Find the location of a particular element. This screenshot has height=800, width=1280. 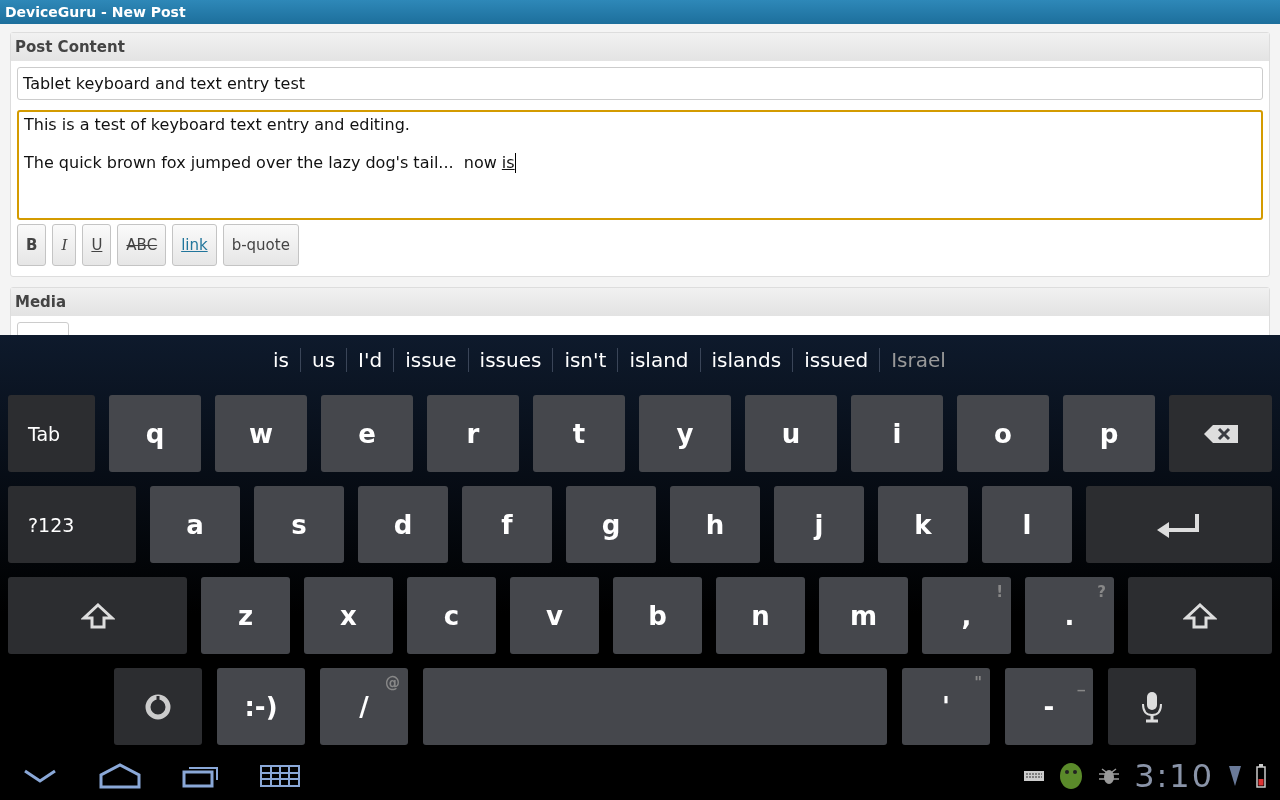

key: s is located at coordinates (299, 524).